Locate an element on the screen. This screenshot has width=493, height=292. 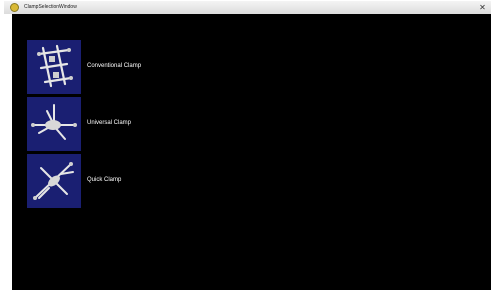
clamp-option-conventional: Conventional Clamp is located at coordinates (127, 67).